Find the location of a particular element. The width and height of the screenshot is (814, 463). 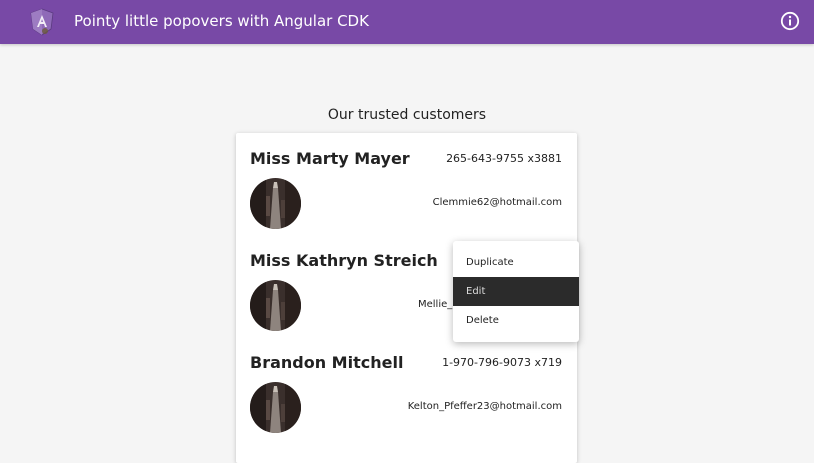

customer-name: Miss Kathryn Streich is located at coordinates (344, 260).